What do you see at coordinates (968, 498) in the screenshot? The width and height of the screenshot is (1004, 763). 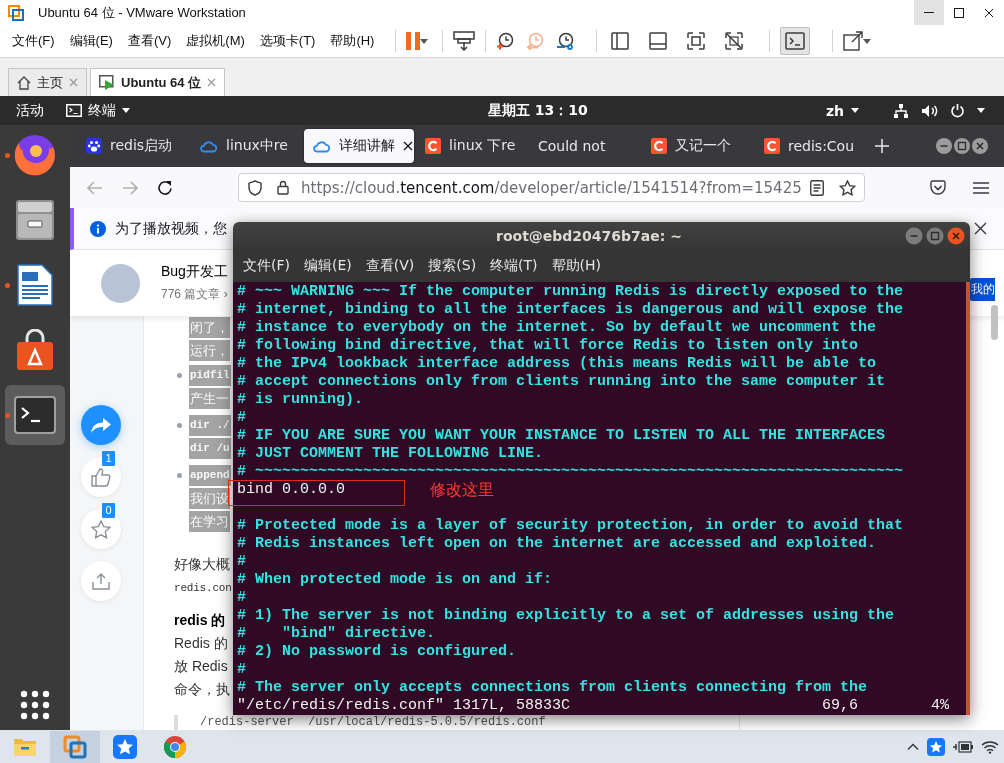 I see `scrollbar` at bounding box center [968, 498].